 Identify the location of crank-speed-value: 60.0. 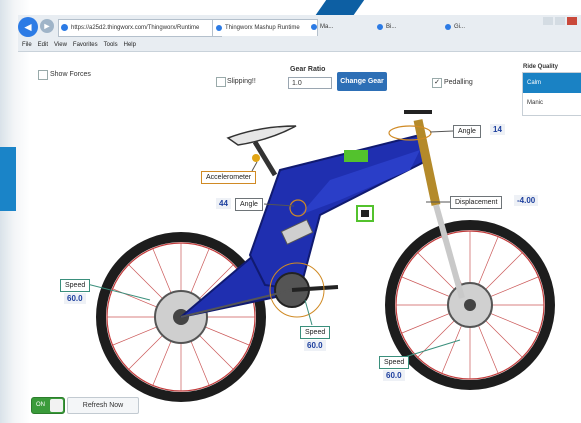
(315, 345).